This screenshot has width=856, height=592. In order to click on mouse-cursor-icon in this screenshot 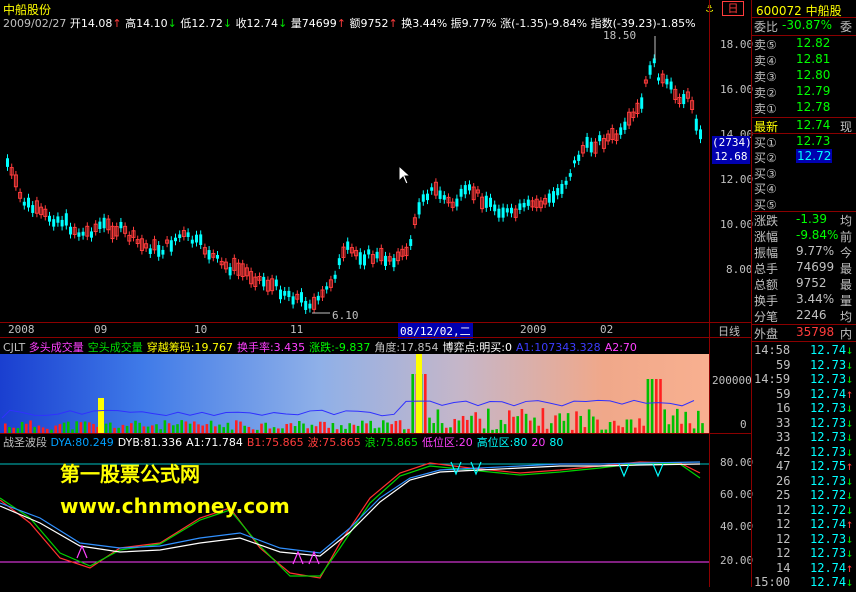, I will do `click(405, 176)`.